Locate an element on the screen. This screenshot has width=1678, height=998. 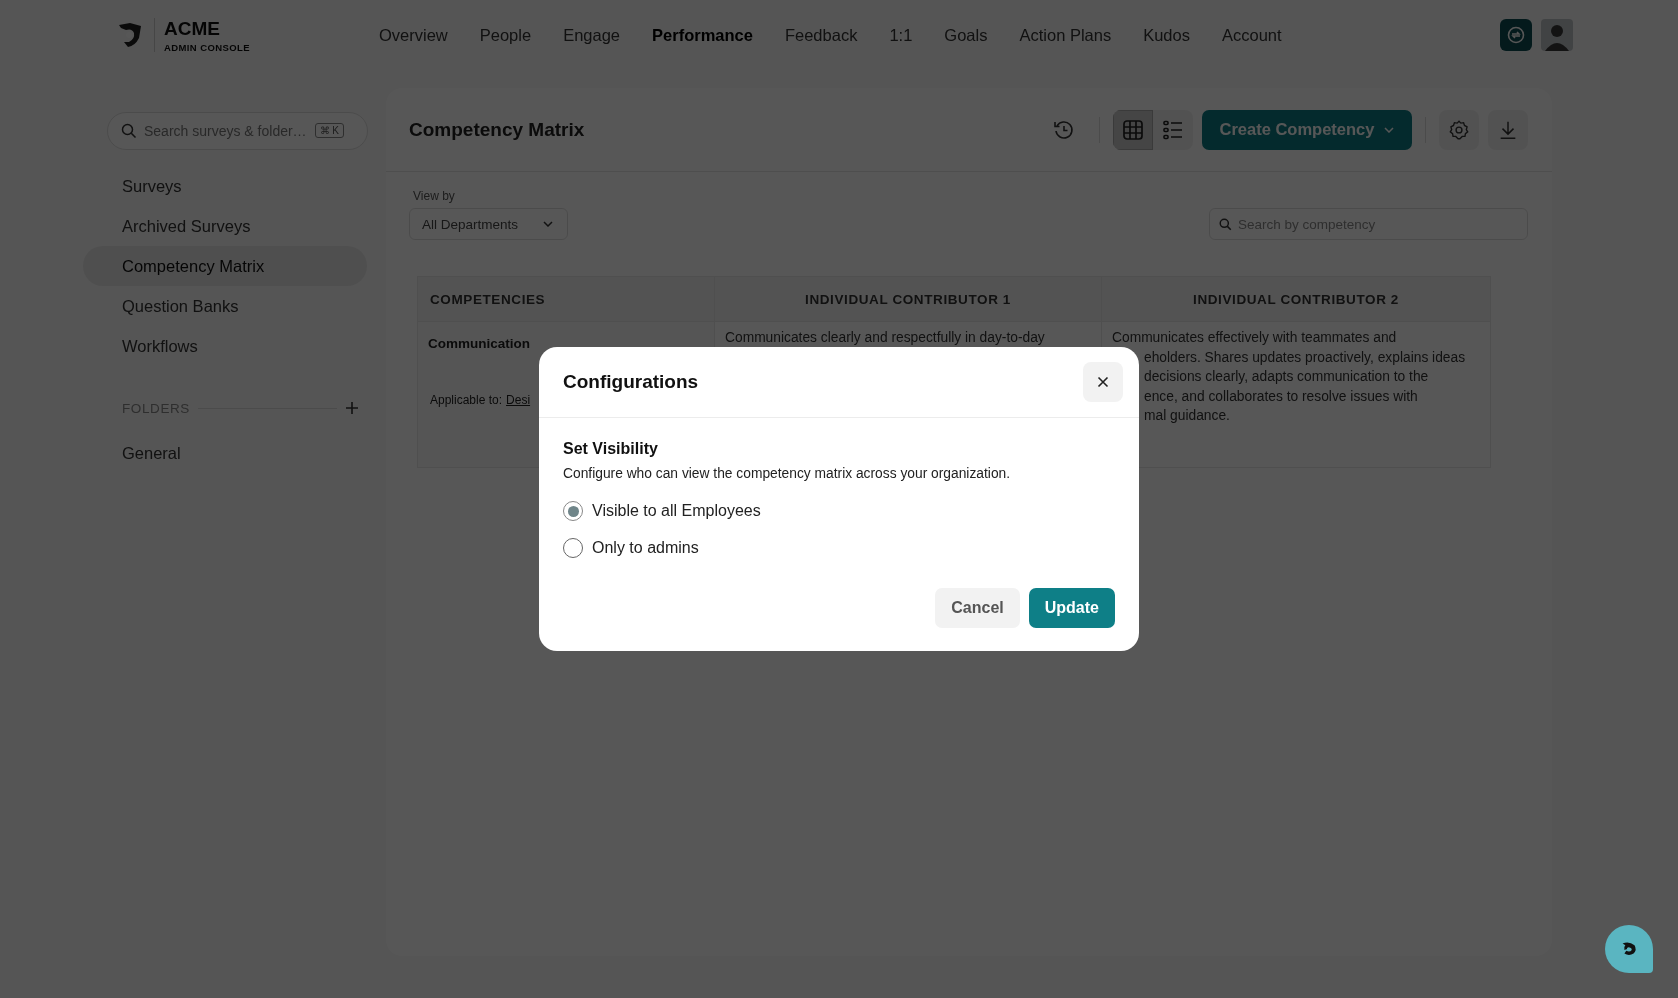
competency-name: Communication is located at coordinates (479, 343).